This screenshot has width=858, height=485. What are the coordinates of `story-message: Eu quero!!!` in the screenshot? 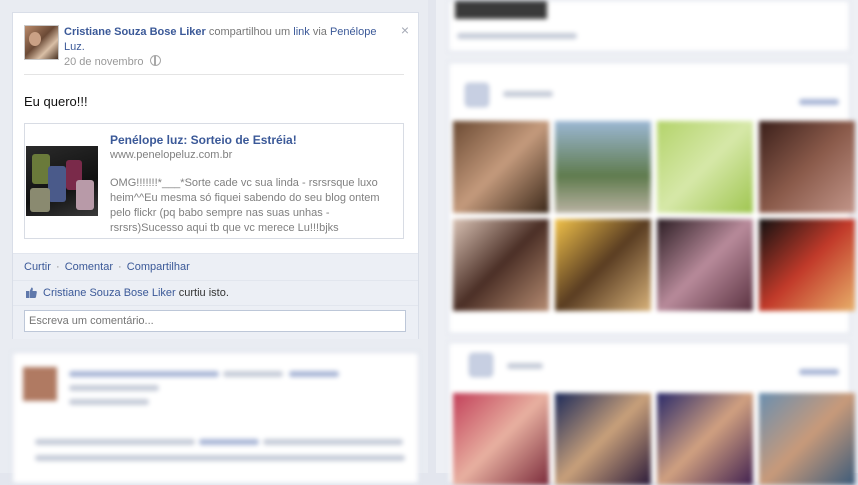 It's located at (56, 101).